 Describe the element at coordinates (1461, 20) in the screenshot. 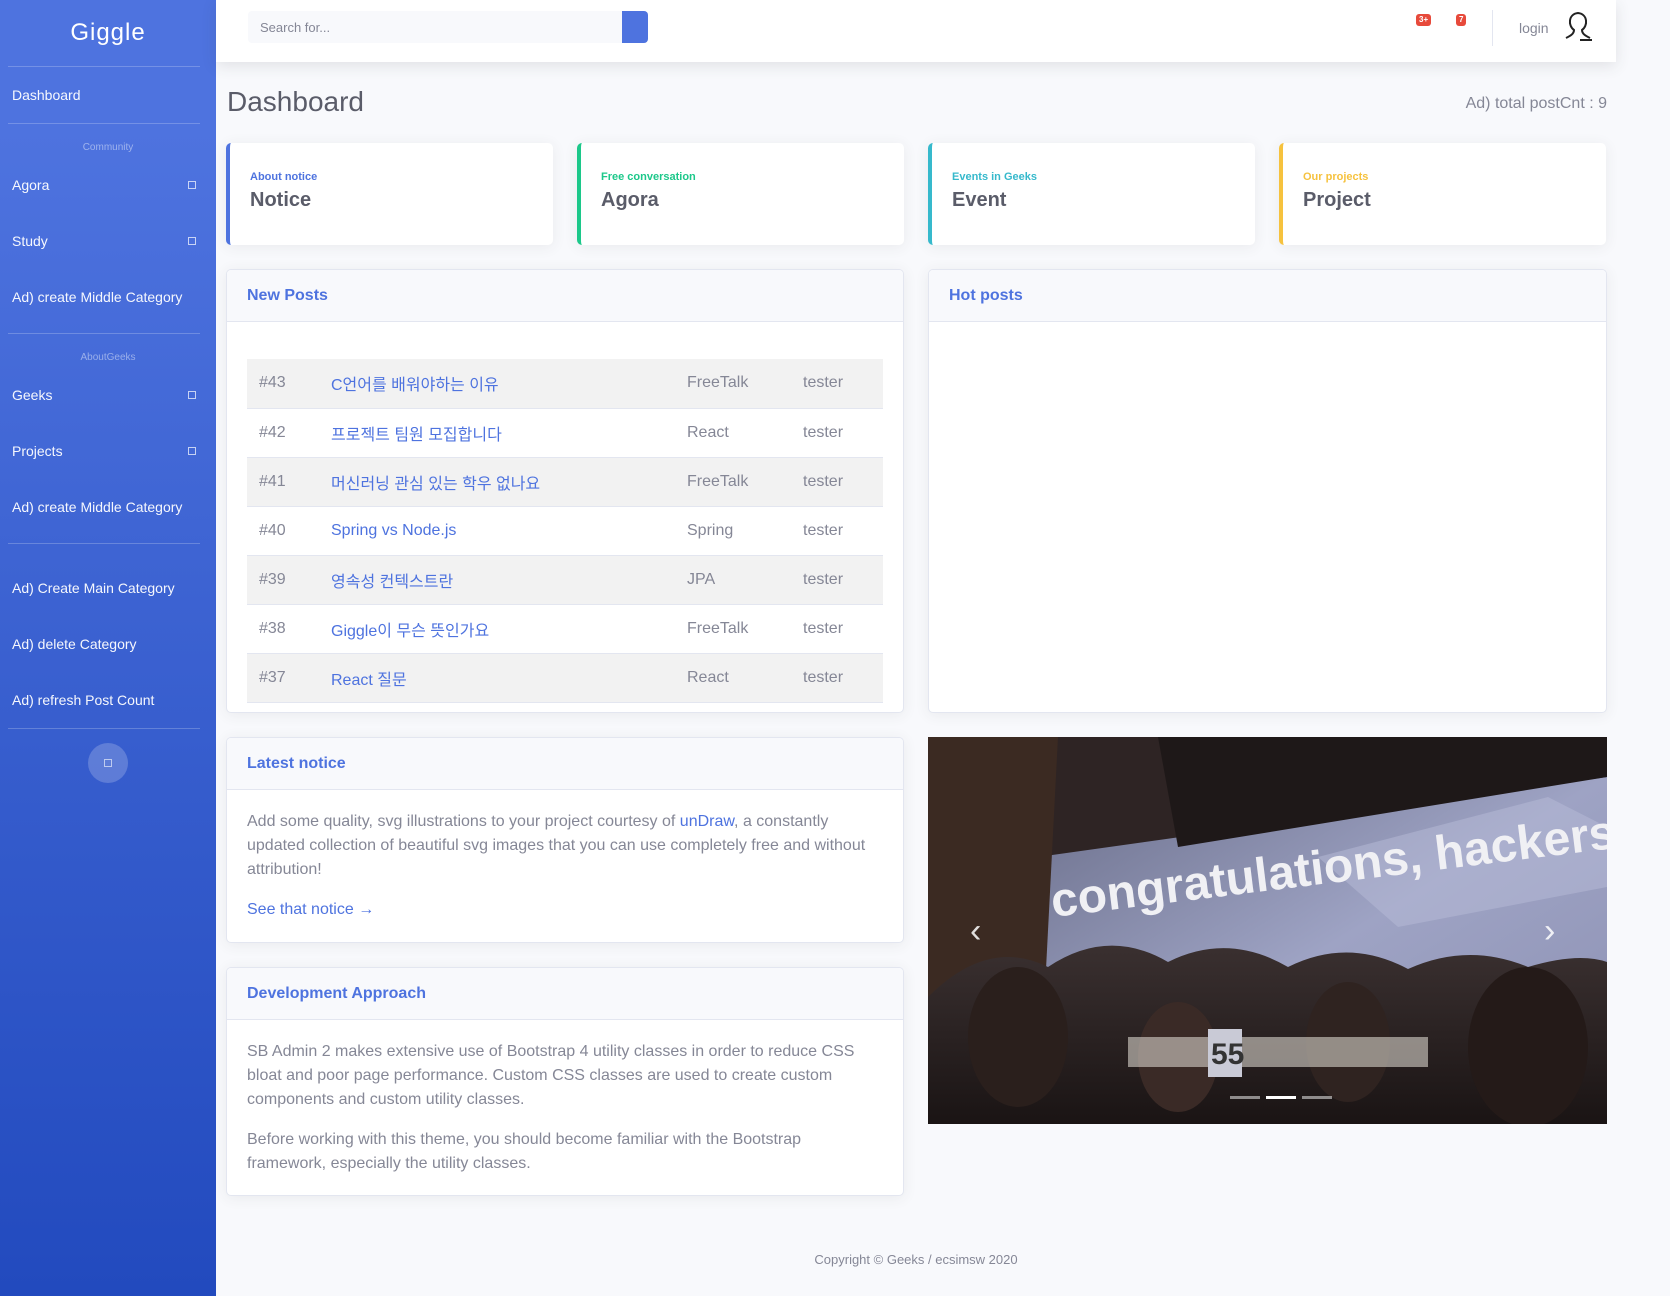

I see `messages-badge: 7` at that location.